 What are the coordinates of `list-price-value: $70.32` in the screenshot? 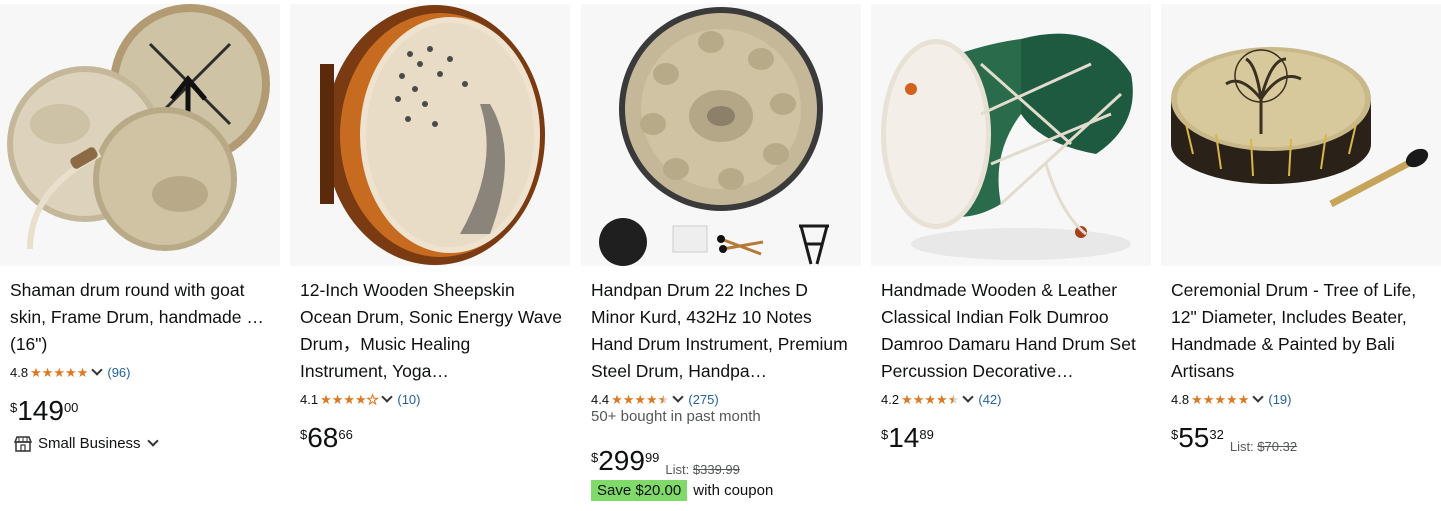 It's located at (1277, 446).